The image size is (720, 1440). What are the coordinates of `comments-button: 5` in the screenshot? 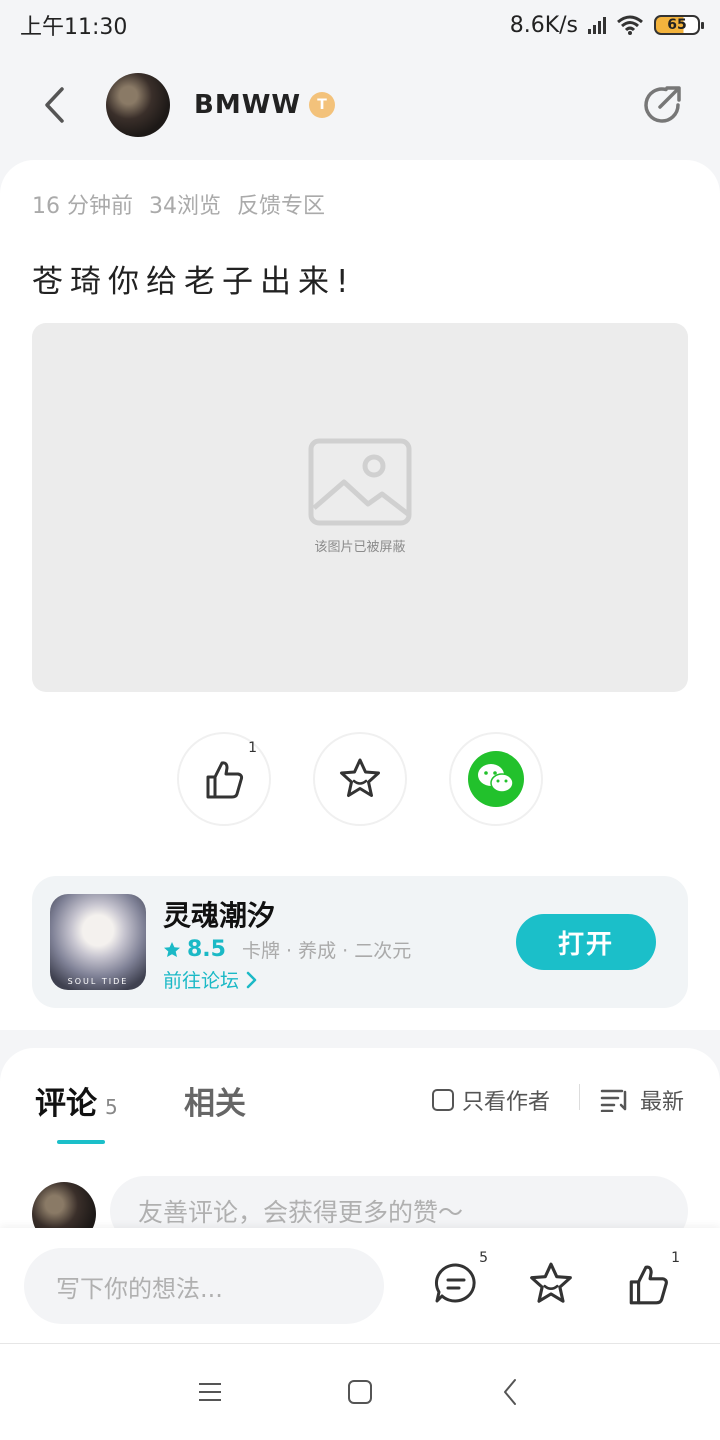 It's located at (460, 1279).